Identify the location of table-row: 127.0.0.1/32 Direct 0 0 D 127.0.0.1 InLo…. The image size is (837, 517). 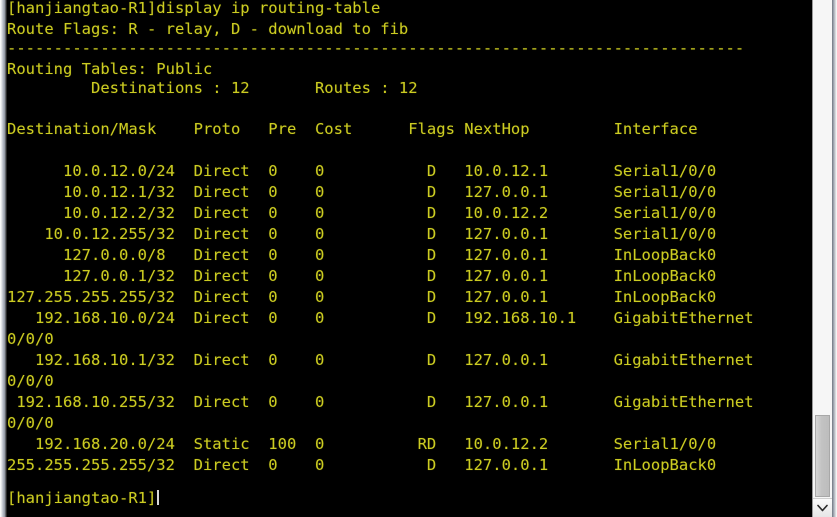
(362, 276).